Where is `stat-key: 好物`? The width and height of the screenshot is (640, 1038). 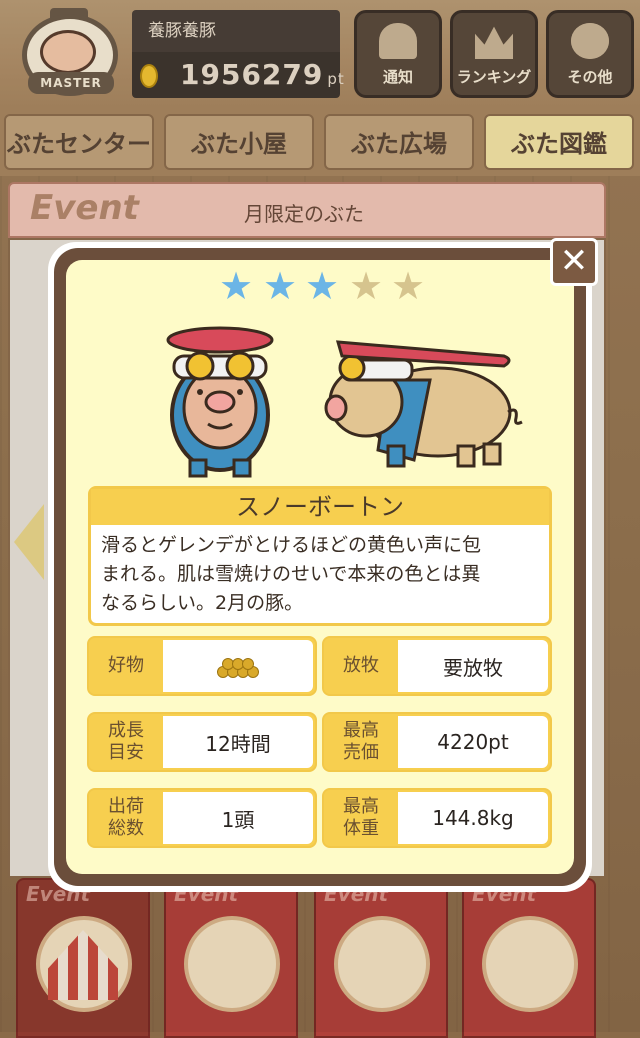 stat-key: 好物 is located at coordinates (126, 665).